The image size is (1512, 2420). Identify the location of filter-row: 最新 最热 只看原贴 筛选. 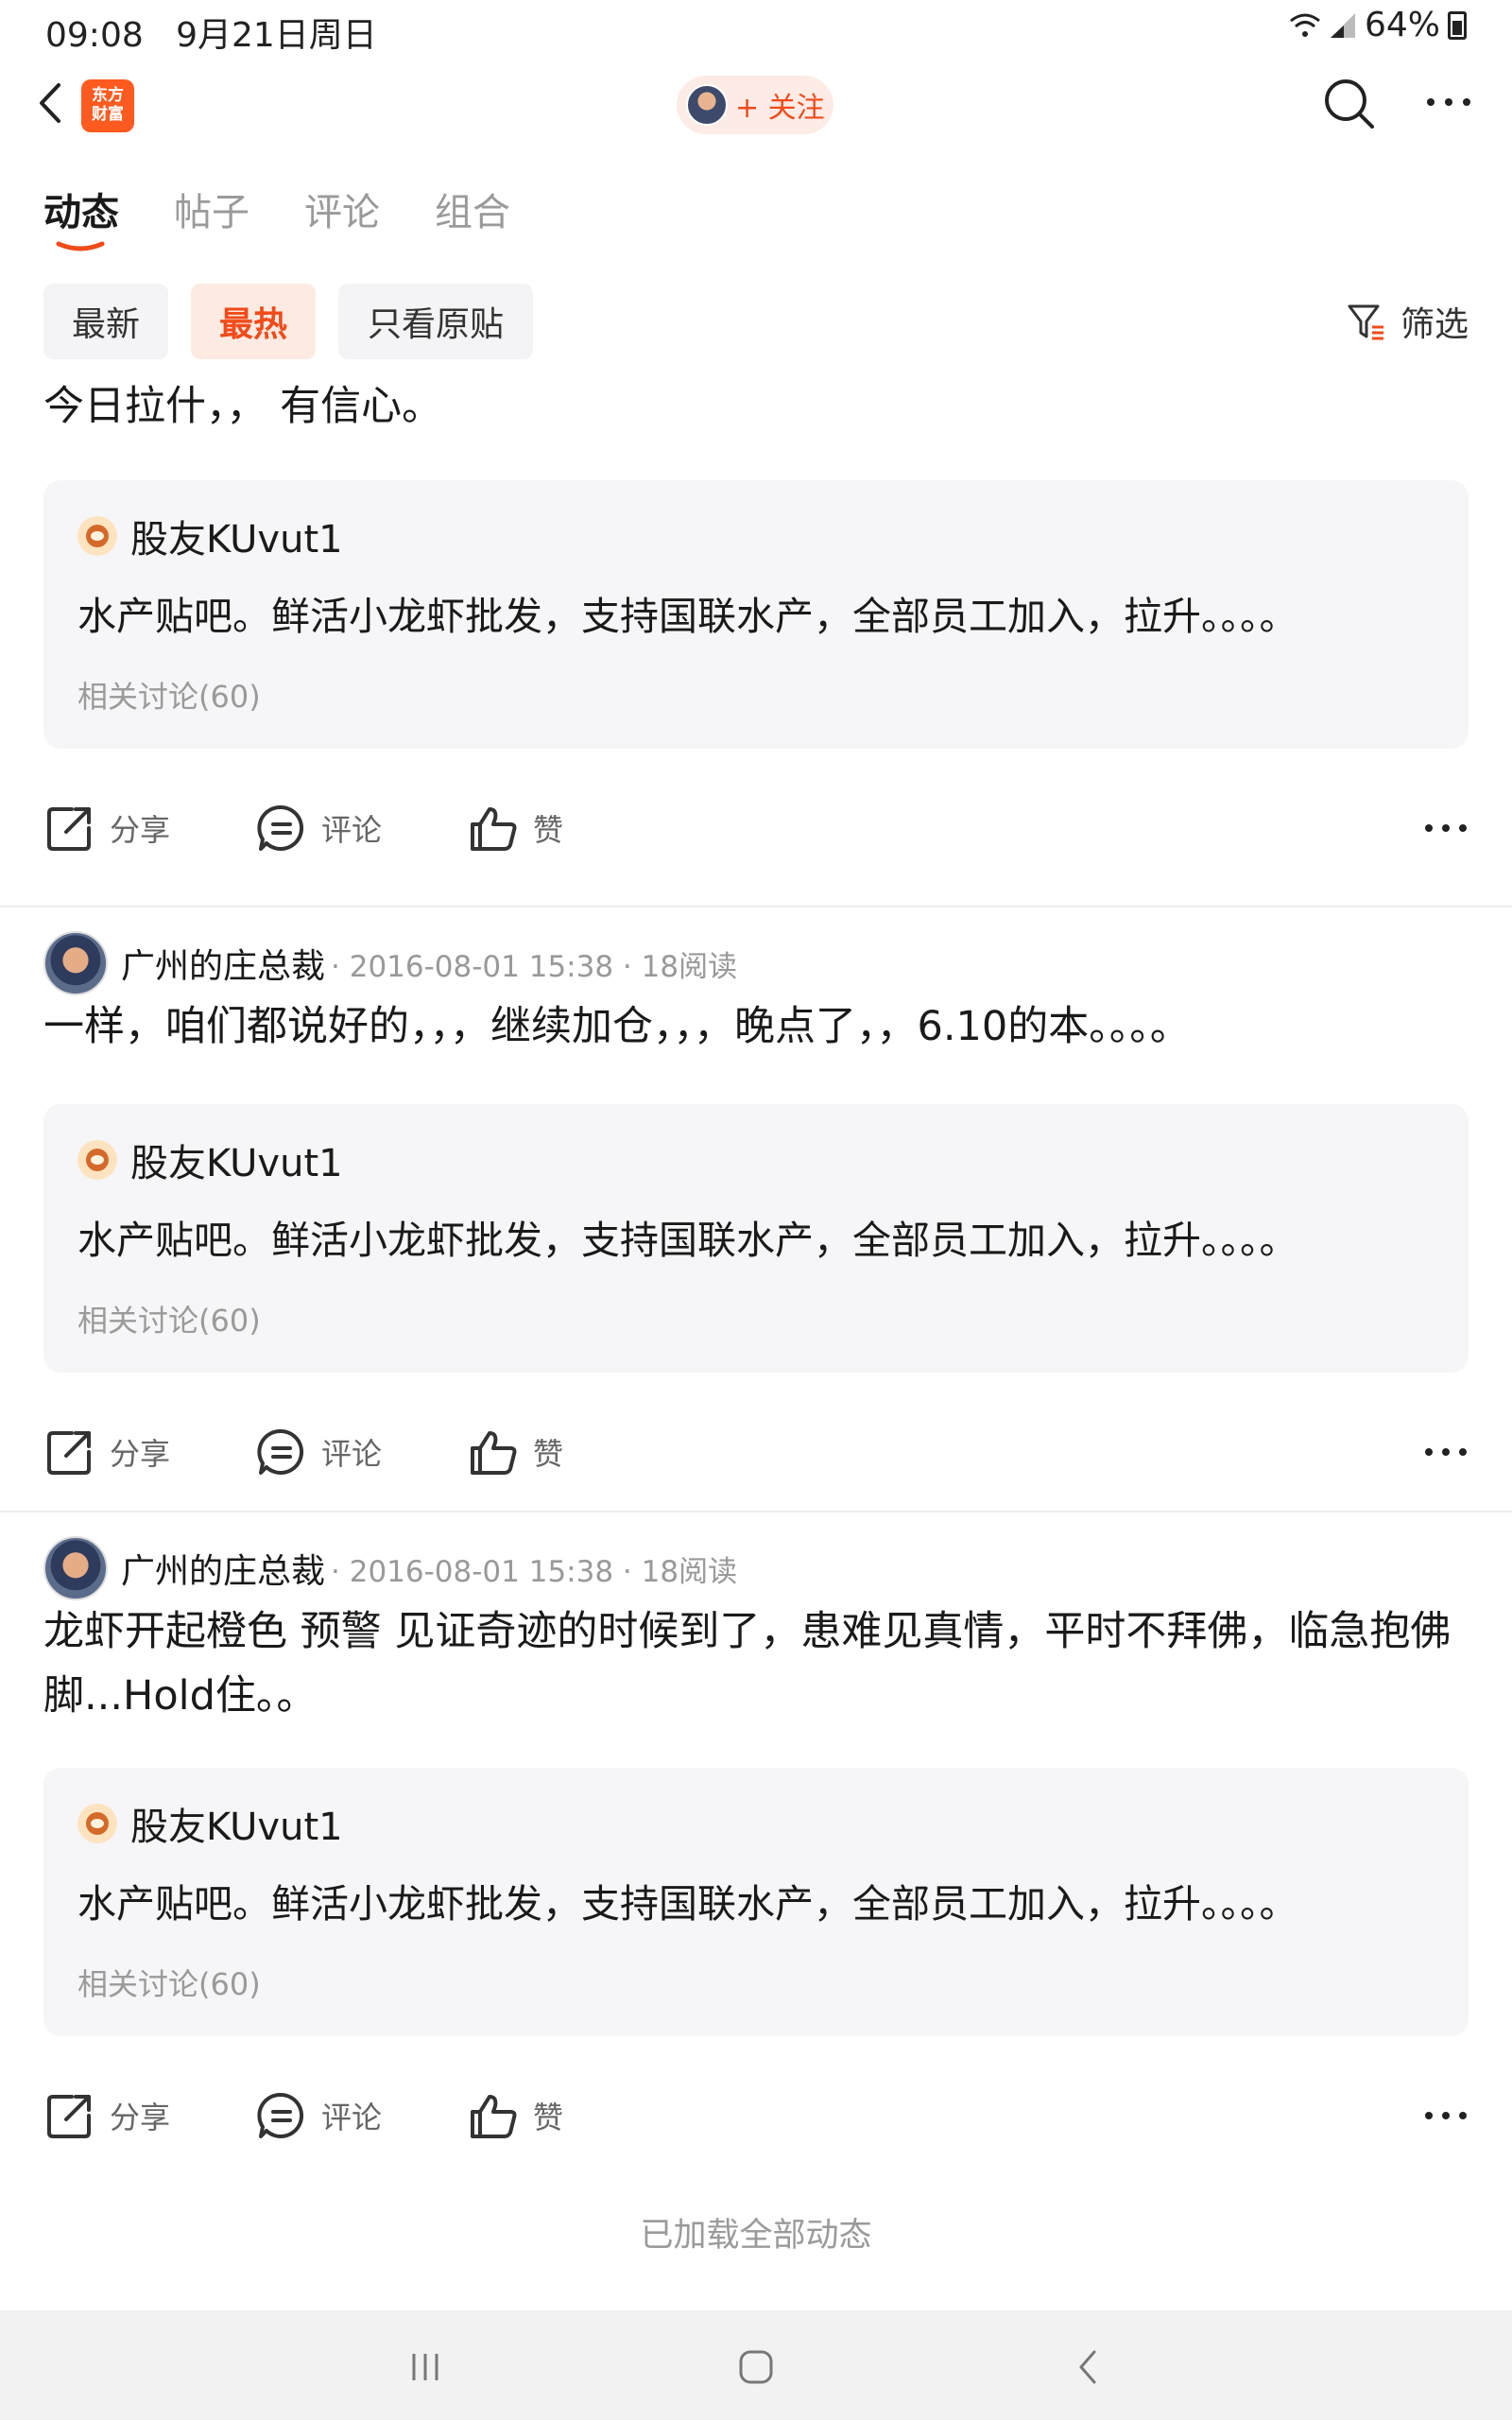
(756, 321).